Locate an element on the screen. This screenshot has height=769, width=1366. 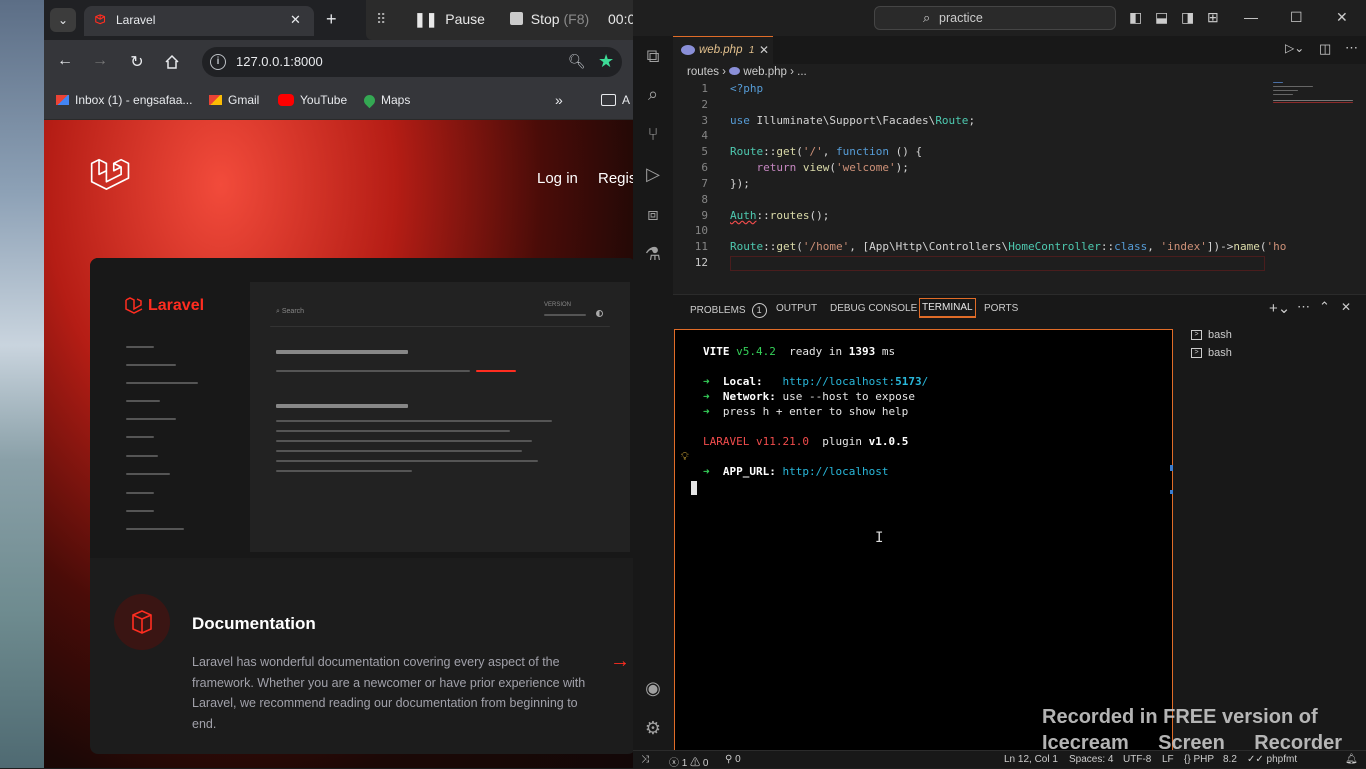
laravel-logo-icon is located at coordinates (110, 178).